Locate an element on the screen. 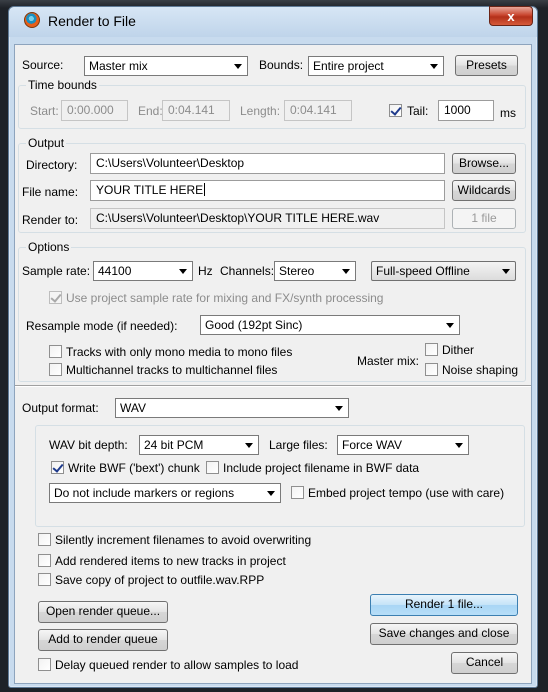 This screenshot has width=548, height=692. time-bounds-legend: Time bounds is located at coordinates (62, 85).